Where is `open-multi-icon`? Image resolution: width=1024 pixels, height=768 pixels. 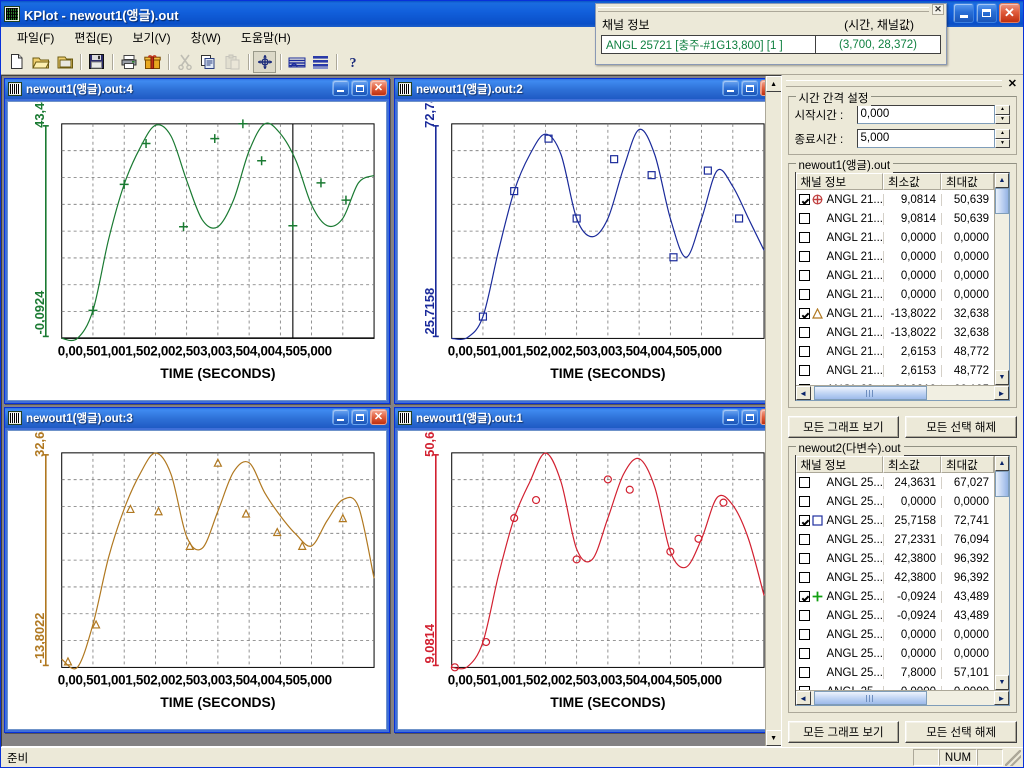 open-multi-icon is located at coordinates (64, 62).